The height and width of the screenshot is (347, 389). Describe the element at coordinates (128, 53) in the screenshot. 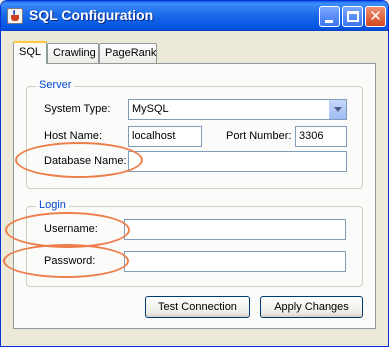

I see `tab-pagerank: PageRank` at that location.